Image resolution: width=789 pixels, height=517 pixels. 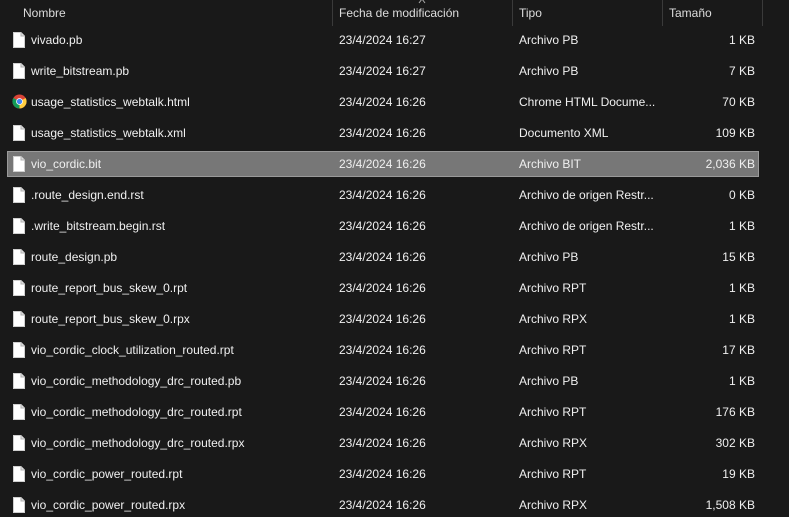 I want to click on file-name: vio_cordic_power_routed.rpx, so click(x=108, y=505).